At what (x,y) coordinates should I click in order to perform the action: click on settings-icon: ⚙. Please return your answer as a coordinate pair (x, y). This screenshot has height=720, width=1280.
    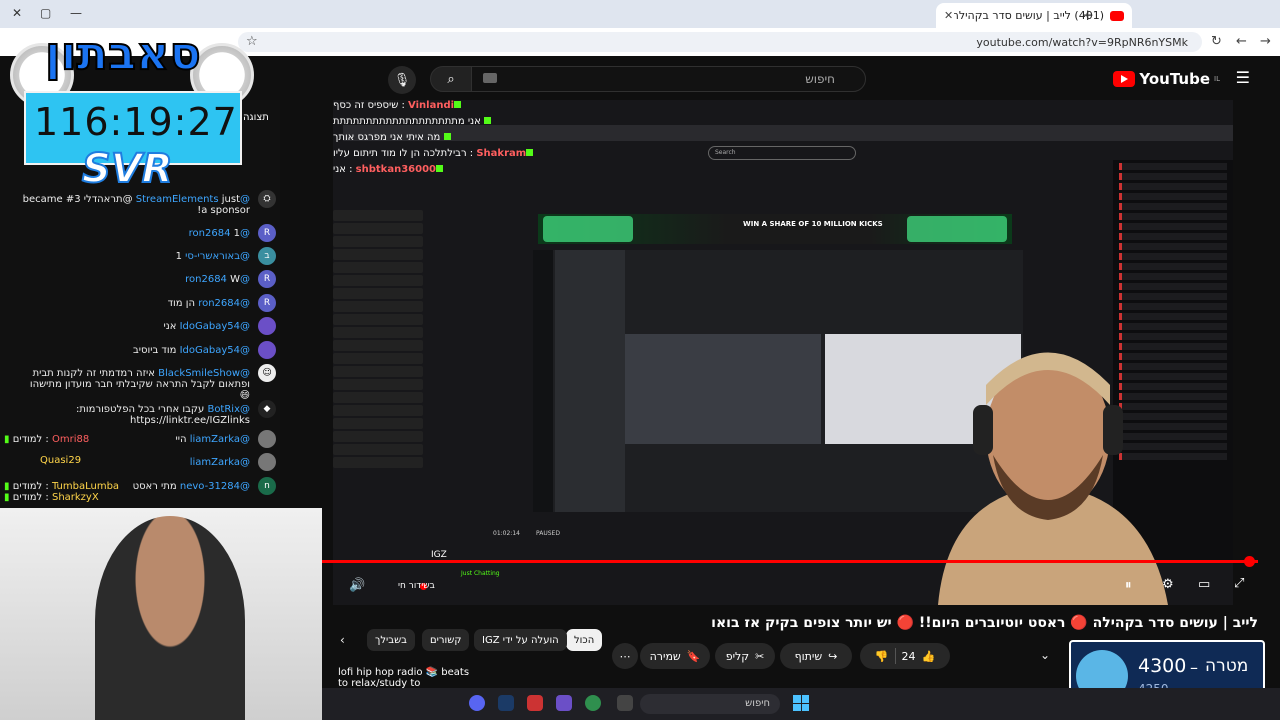
    Looking at the image, I should click on (1168, 584).